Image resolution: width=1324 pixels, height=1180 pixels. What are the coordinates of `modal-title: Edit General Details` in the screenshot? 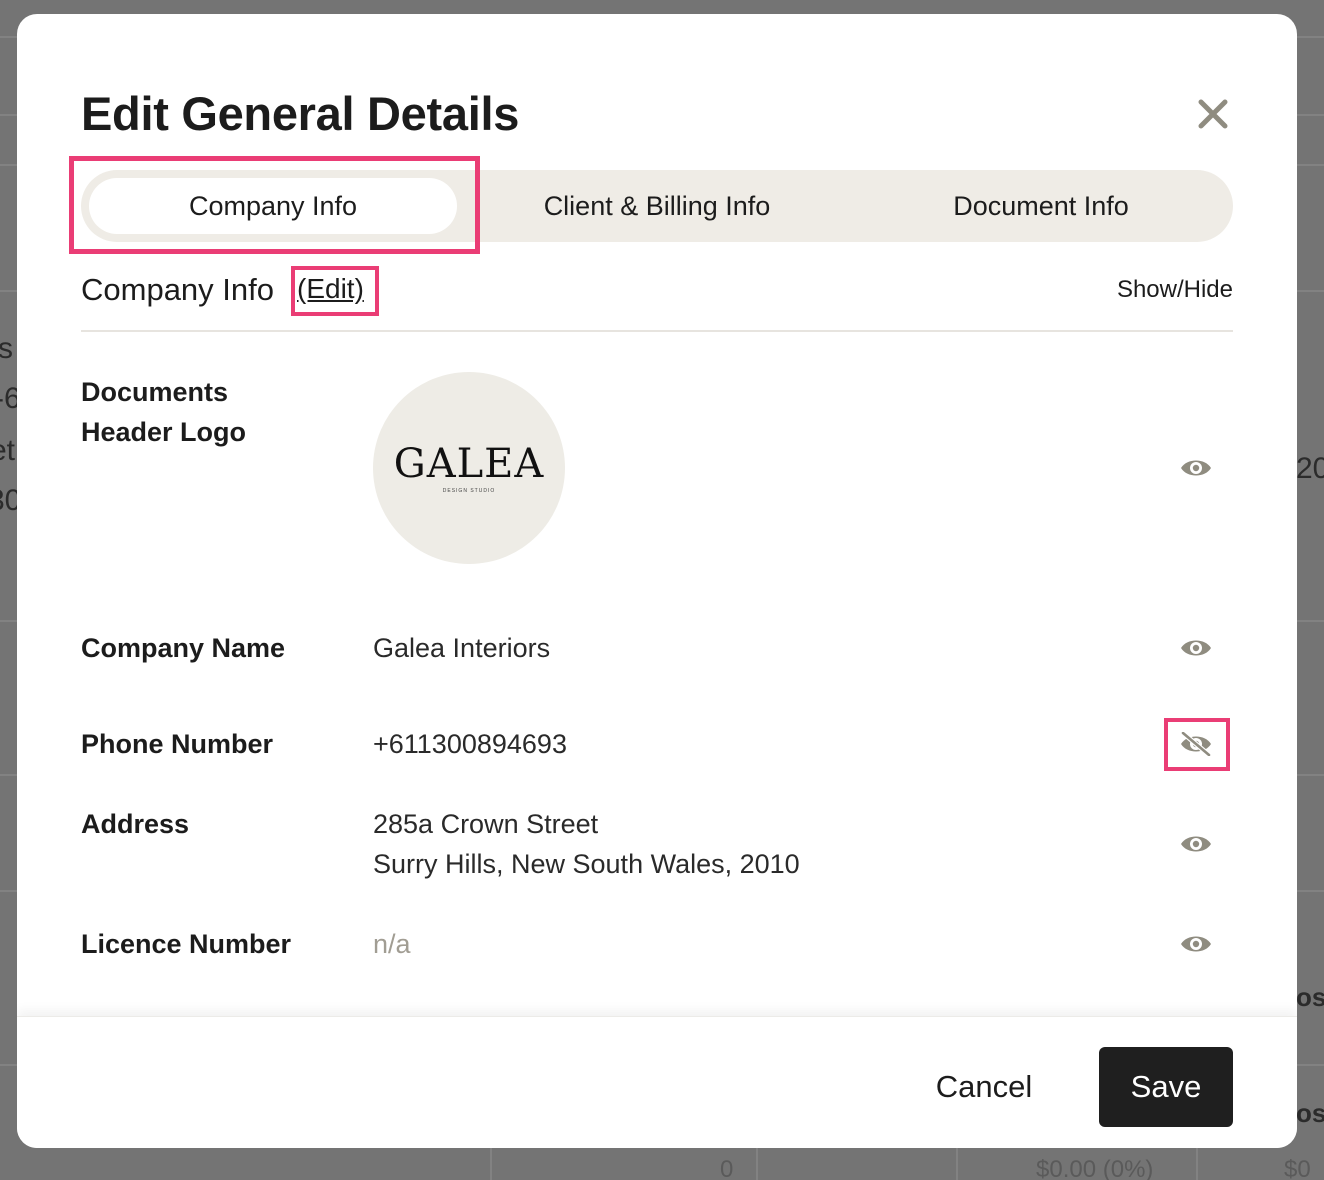 It's located at (300, 113).